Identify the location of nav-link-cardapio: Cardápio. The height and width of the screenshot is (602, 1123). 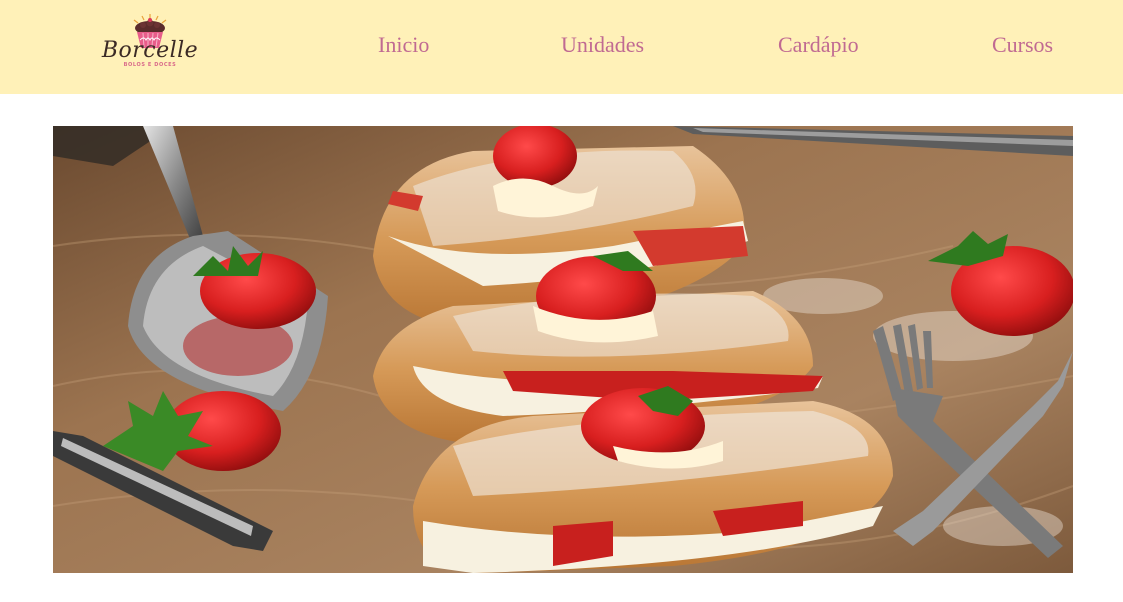
(818, 45).